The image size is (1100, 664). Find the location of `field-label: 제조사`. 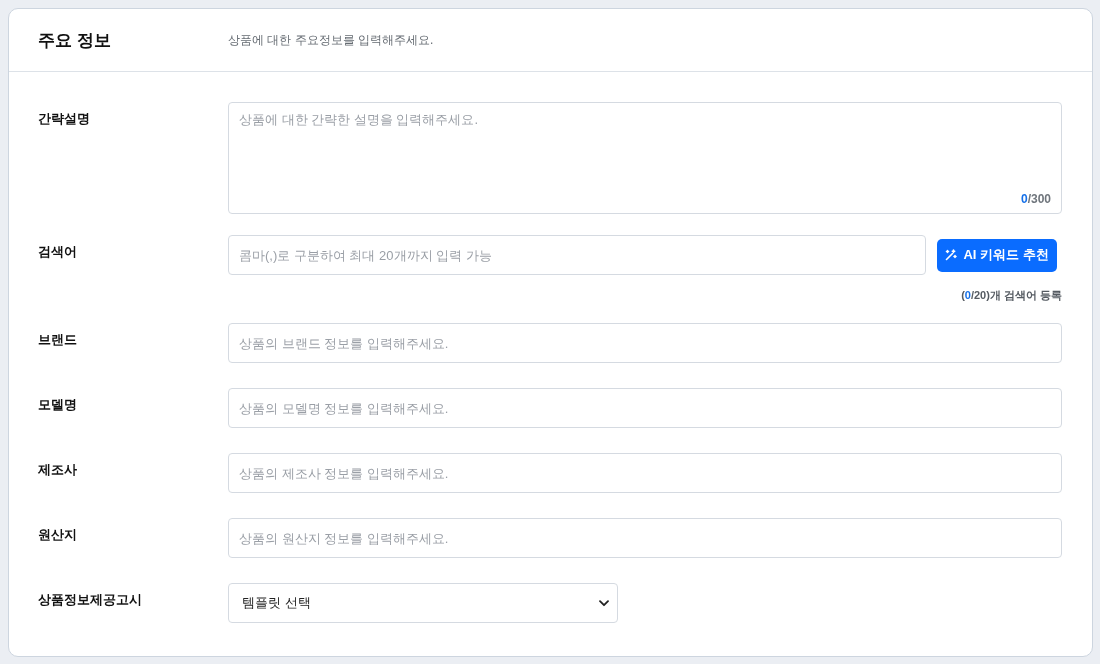

field-label: 제조사 is located at coordinates (57, 470).